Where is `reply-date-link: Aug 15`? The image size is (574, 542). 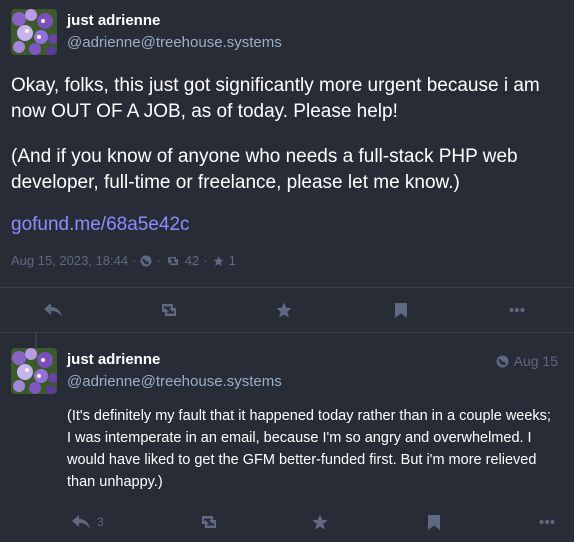 reply-date-link: Aug 15 is located at coordinates (527, 361).